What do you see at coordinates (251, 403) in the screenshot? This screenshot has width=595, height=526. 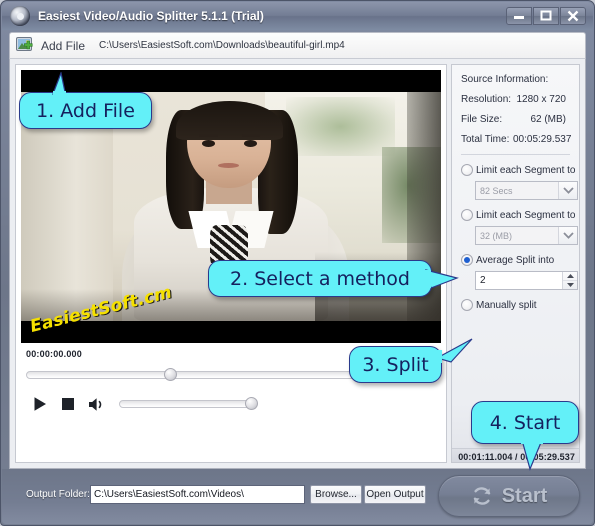 I see `volume-handle` at bounding box center [251, 403].